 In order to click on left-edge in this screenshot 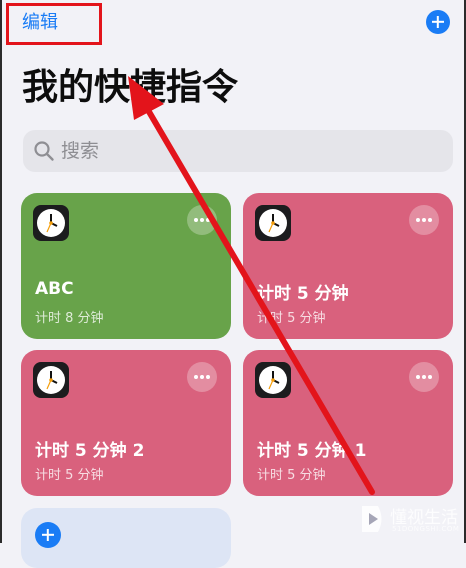, I will do `click(1, 271)`.